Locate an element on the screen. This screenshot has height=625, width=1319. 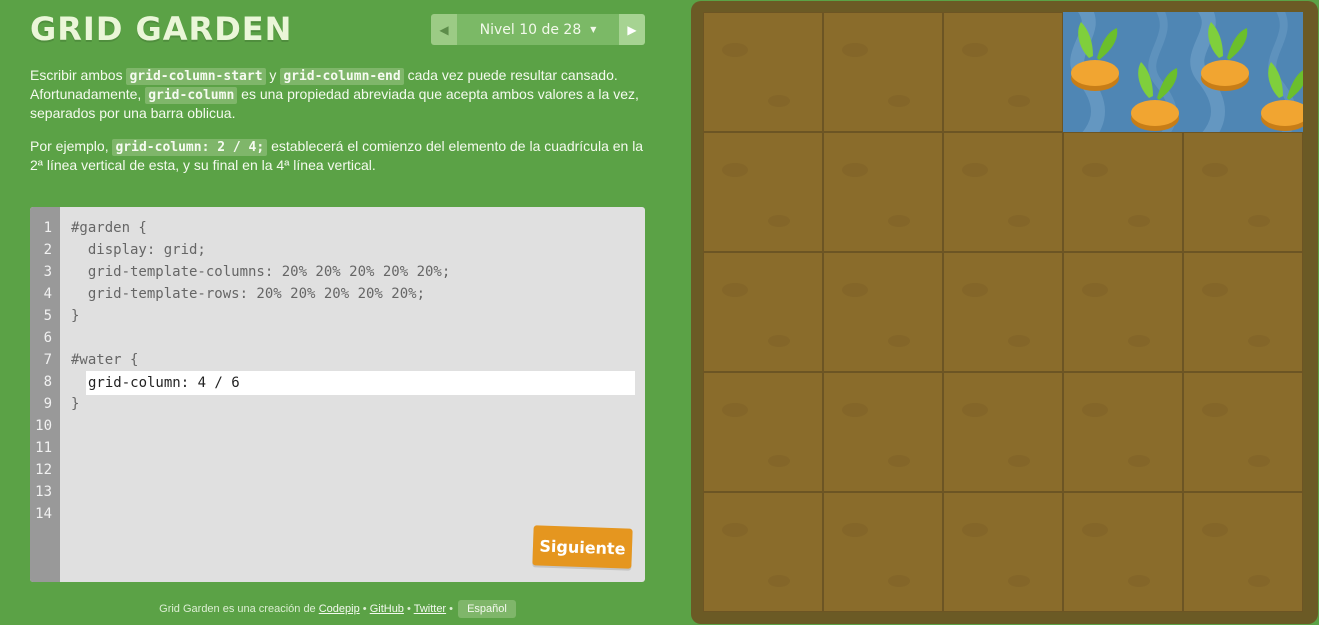
line-number: 9 is located at coordinates (47, 404).